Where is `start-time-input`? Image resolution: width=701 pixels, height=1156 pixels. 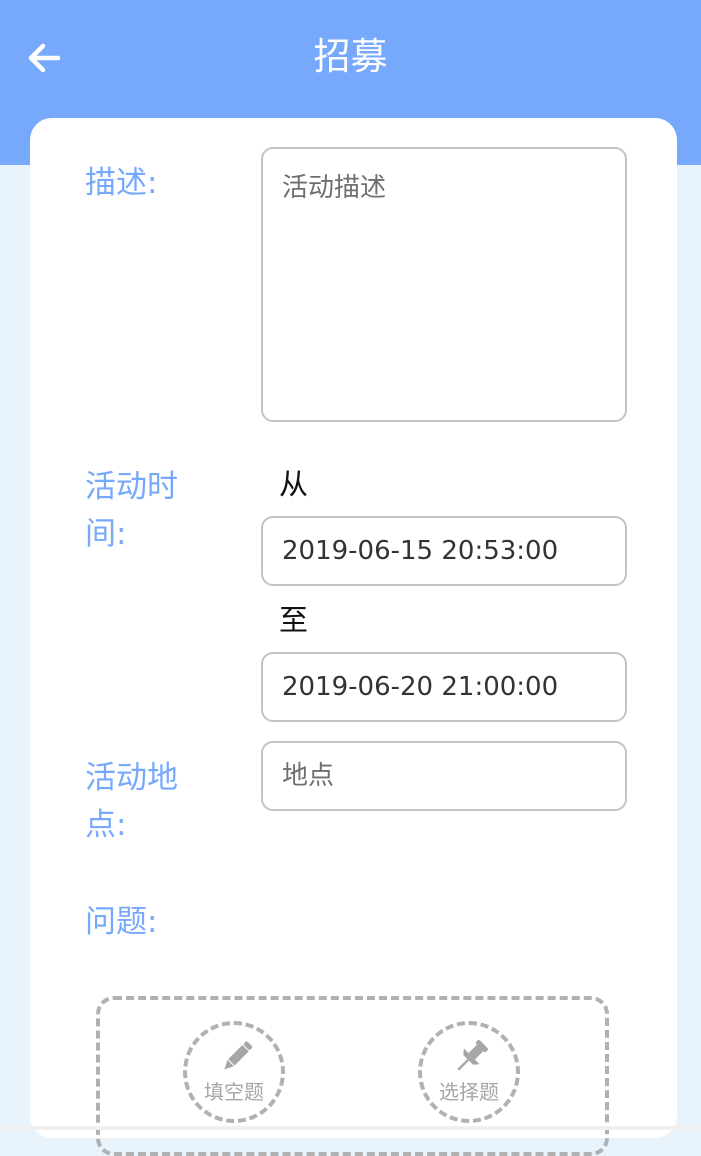
start-time-input is located at coordinates (444, 551).